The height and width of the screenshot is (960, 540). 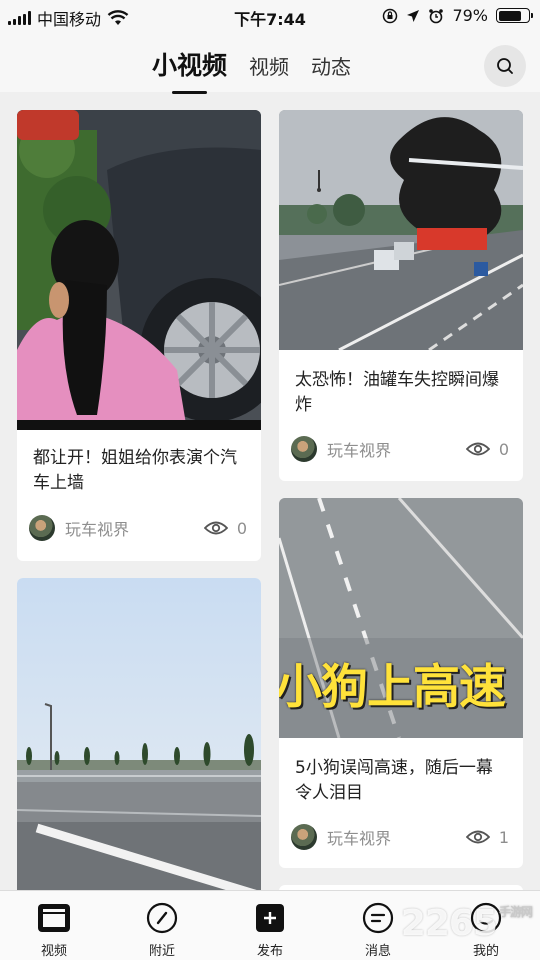 I want to click on alarm-icon, so click(x=436, y=15).